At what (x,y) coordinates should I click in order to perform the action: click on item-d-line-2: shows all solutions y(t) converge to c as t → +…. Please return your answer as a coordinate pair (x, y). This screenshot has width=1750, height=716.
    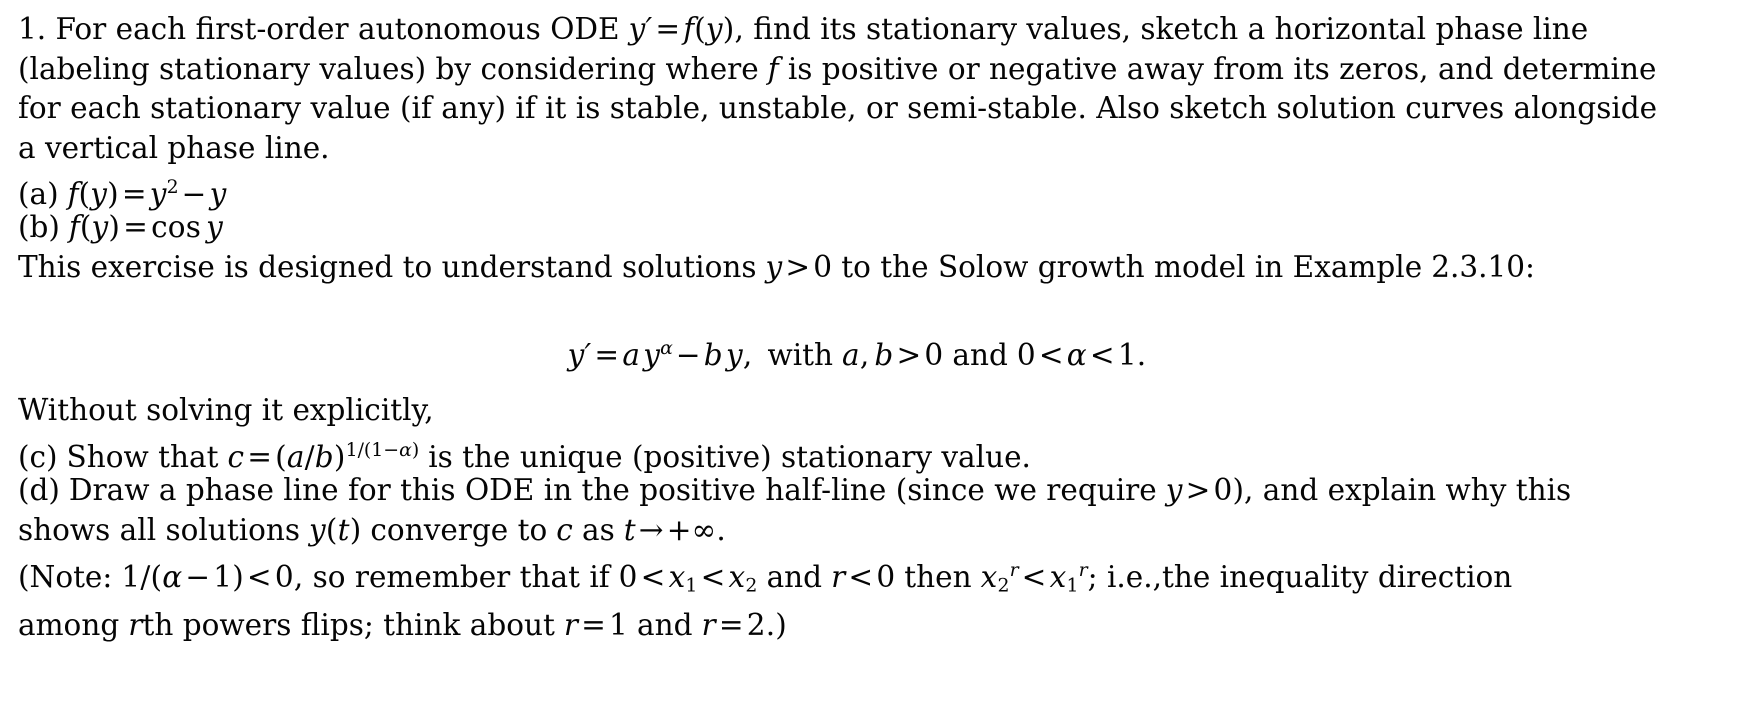
    Looking at the image, I should click on (875, 531).